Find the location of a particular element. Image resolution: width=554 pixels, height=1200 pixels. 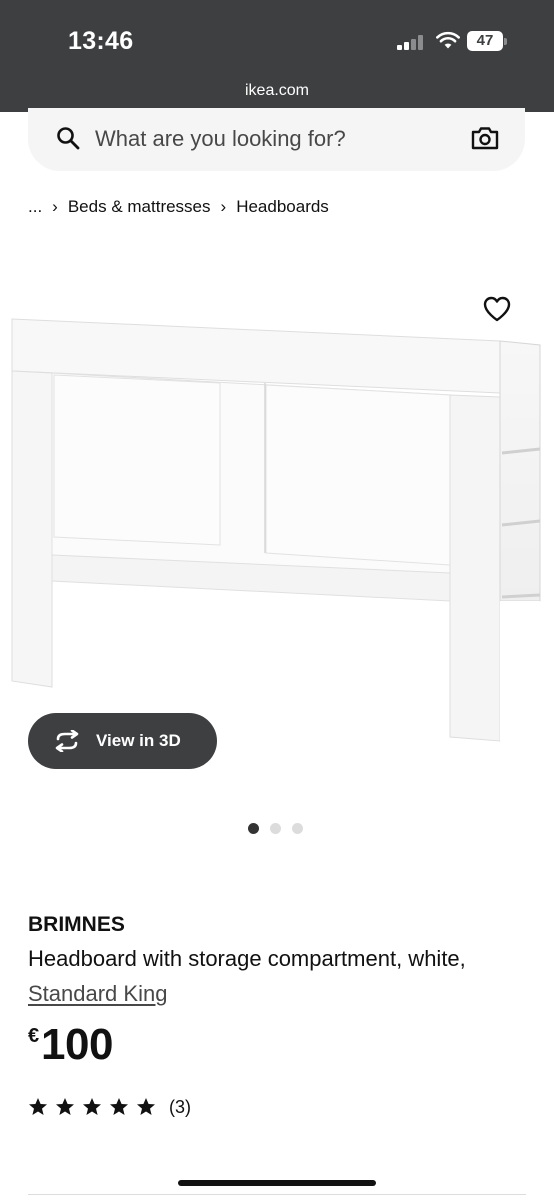

price-amount: 100 is located at coordinates (77, 1044).